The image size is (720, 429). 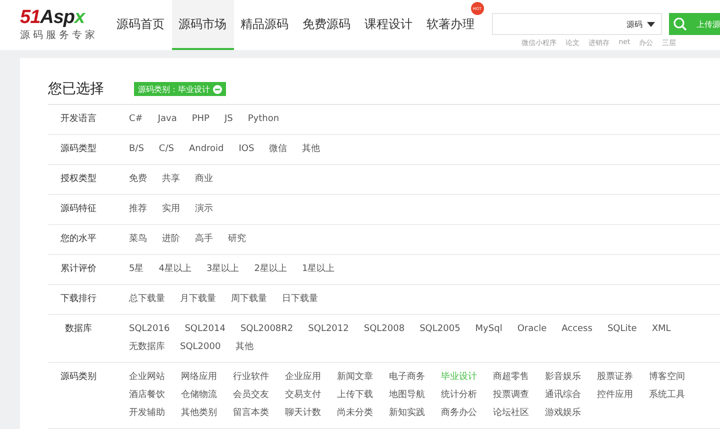 What do you see at coordinates (563, 395) in the screenshot?
I see `filter-option: 通讯综合` at bounding box center [563, 395].